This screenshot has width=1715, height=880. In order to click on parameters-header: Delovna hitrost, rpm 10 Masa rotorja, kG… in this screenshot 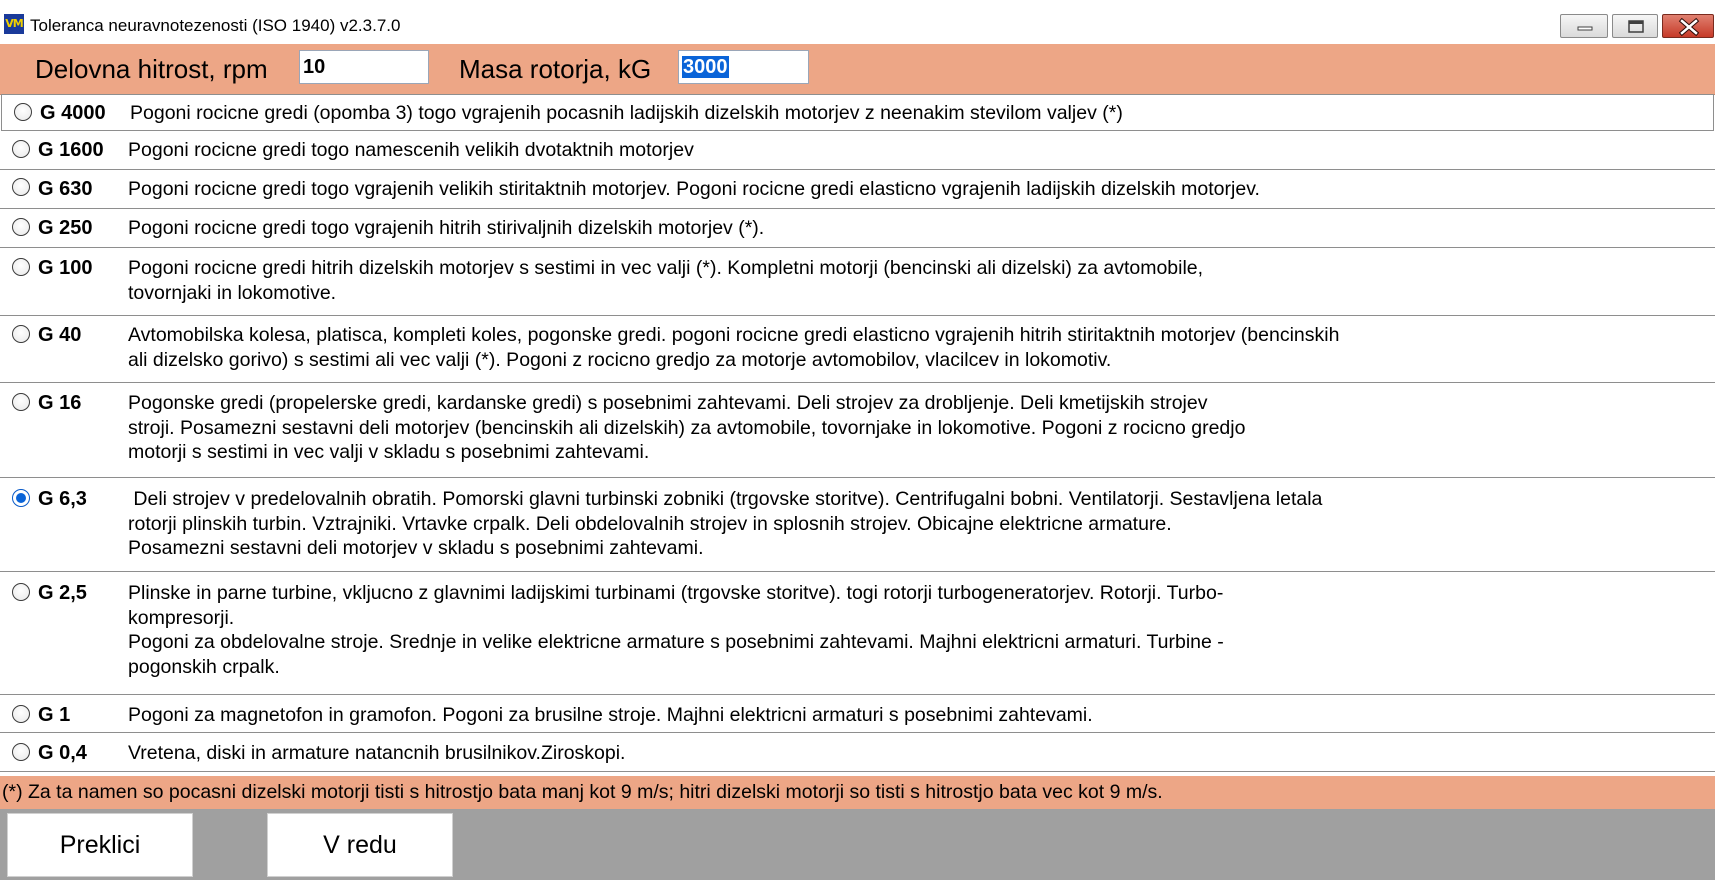, I will do `click(857, 69)`.